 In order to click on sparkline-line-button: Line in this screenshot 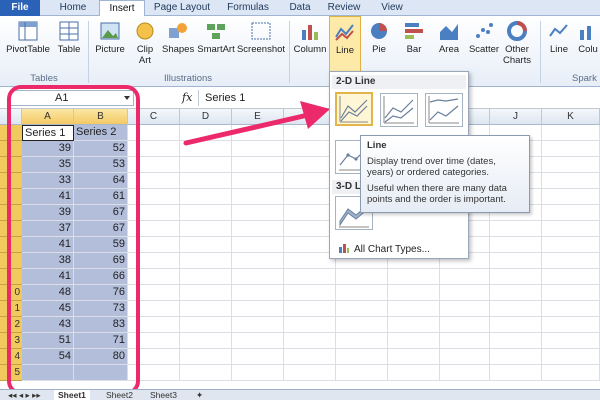, I will do `click(559, 37)`.